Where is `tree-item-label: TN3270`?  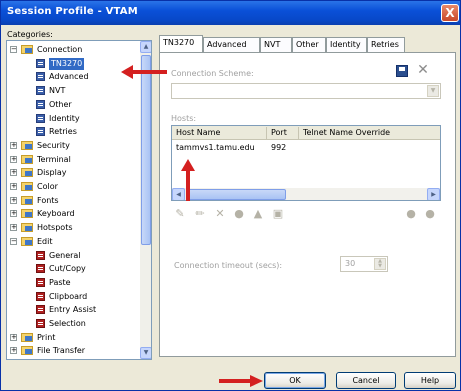 tree-item-label: TN3270 is located at coordinates (67, 63).